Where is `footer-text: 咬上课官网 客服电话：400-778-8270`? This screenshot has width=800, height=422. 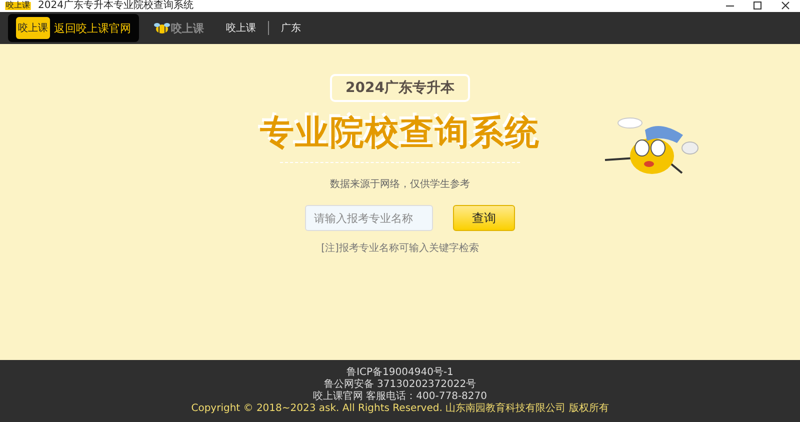
footer-text: 咬上课官网 客服电话：400-778-8270 is located at coordinates (400, 396).